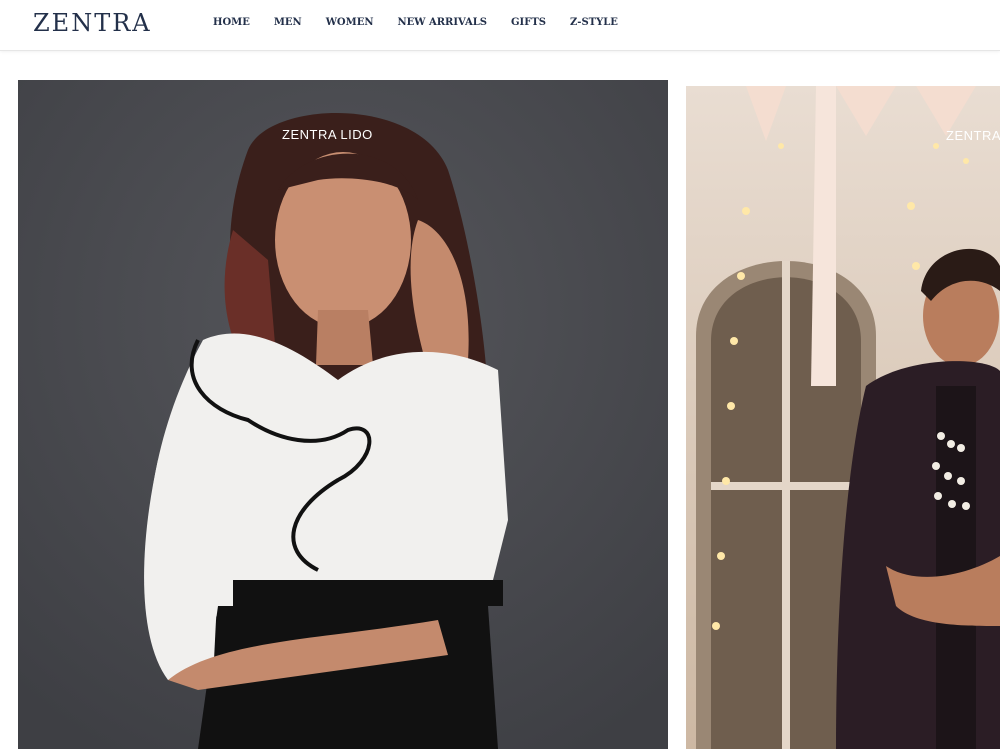 This screenshot has width=1000, height=749. I want to click on nav-item-z-style: Z-STYLE, so click(594, 22).